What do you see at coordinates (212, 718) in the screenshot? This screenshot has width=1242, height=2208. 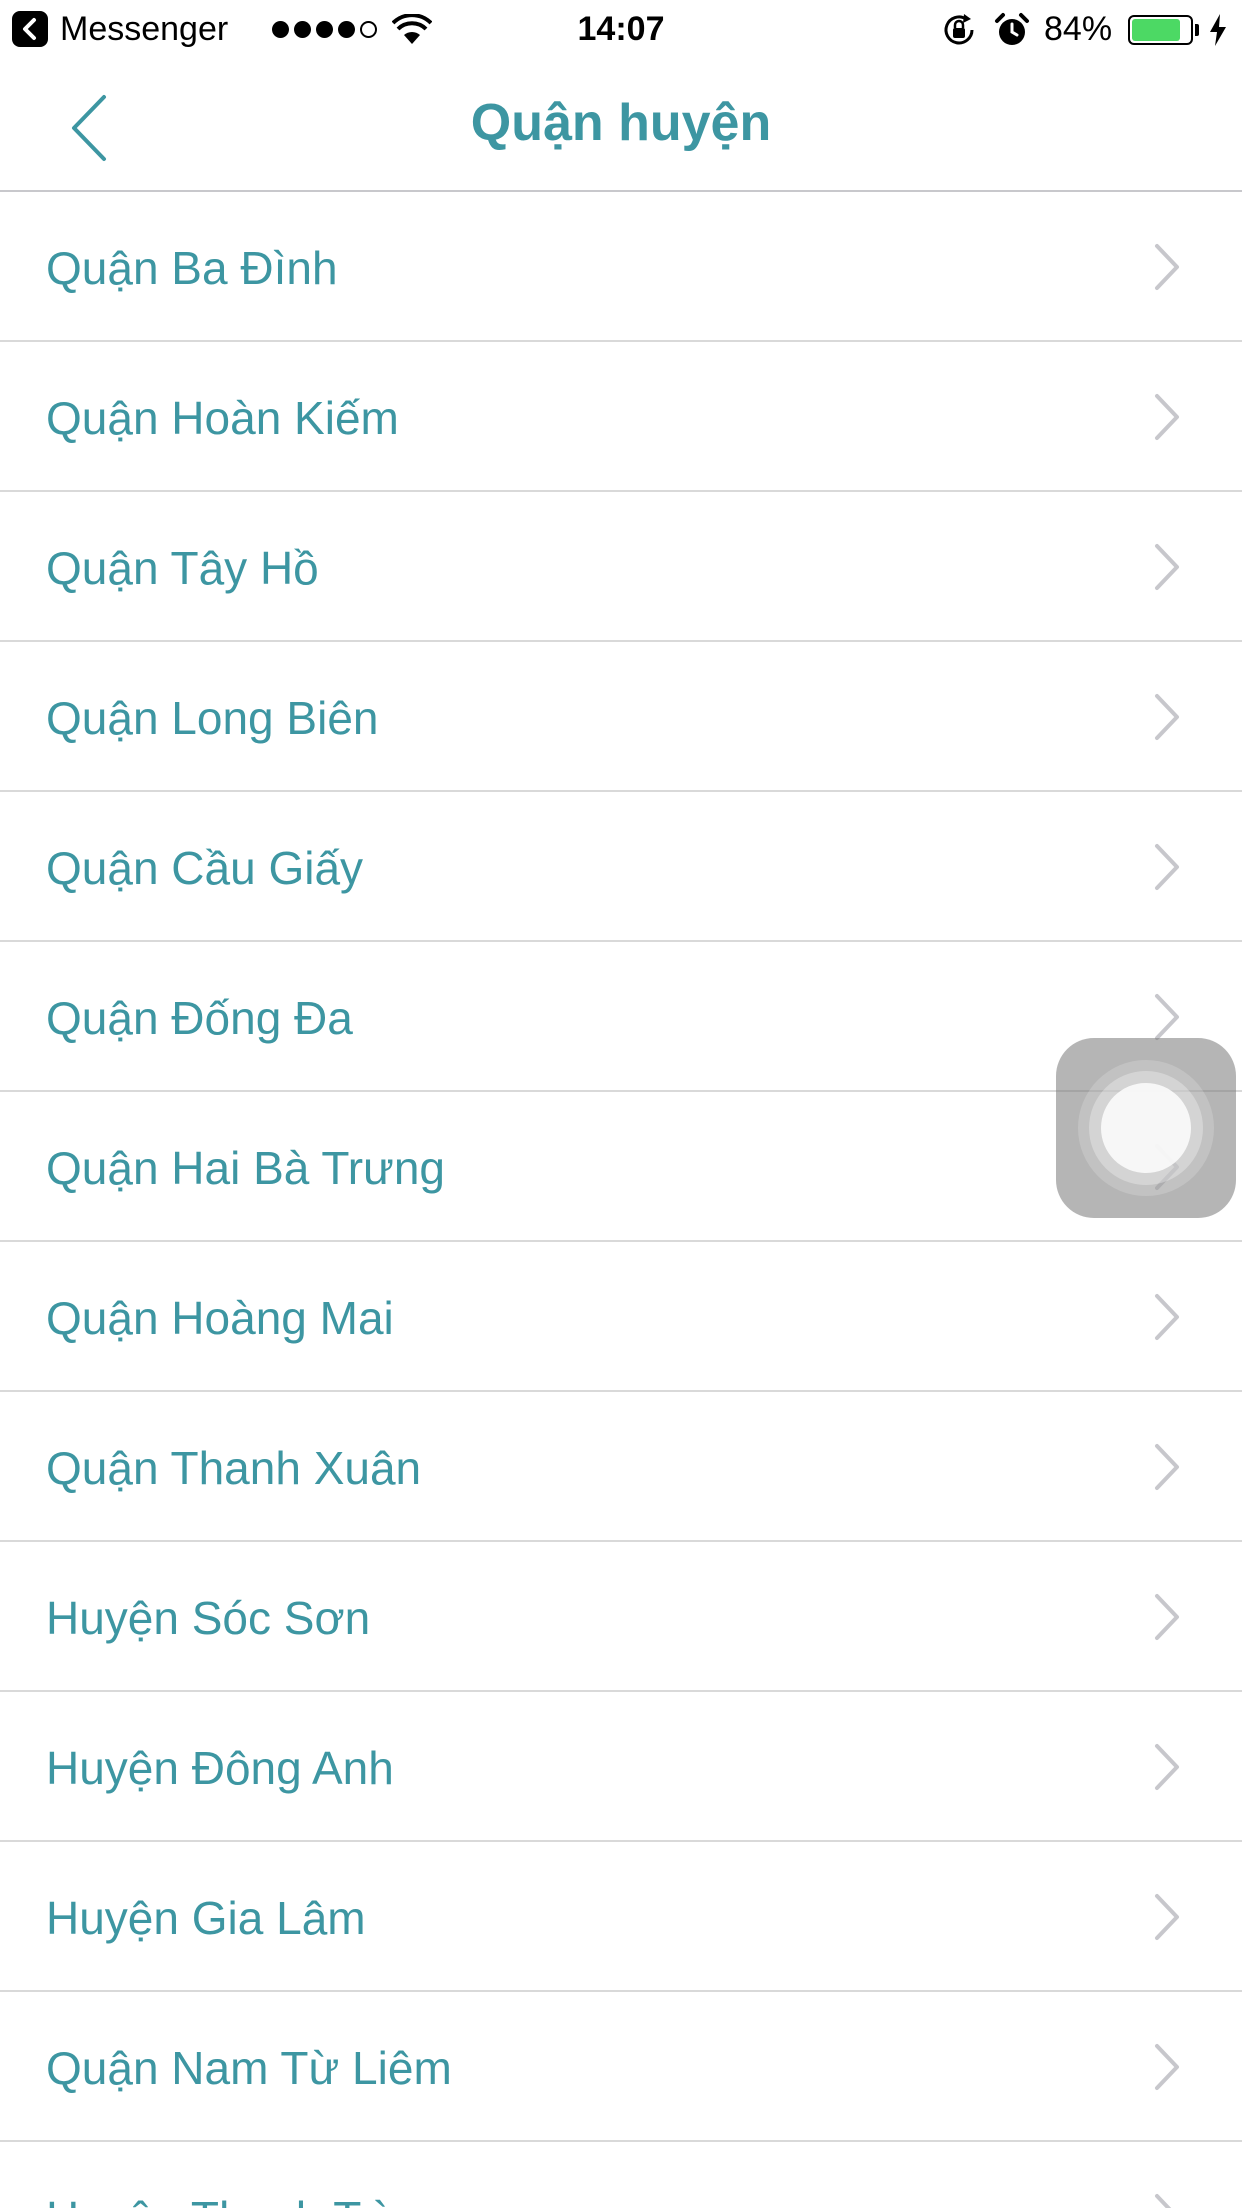 I see `list-item-label: Quận Long Biên` at bounding box center [212, 718].